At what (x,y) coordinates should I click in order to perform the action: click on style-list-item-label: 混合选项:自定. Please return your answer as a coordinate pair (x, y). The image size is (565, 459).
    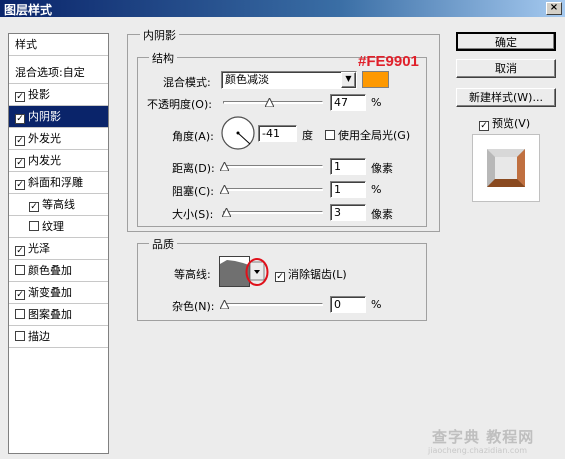
    Looking at the image, I should click on (50, 72).